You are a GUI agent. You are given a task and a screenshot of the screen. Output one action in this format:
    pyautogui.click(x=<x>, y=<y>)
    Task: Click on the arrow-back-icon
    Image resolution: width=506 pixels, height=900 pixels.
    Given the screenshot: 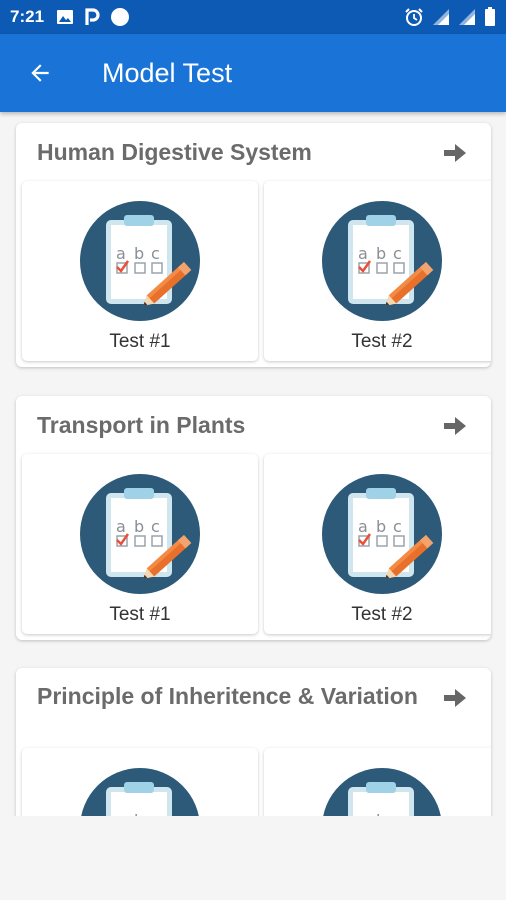 What is the action you would take?
    pyautogui.click(x=40, y=73)
    